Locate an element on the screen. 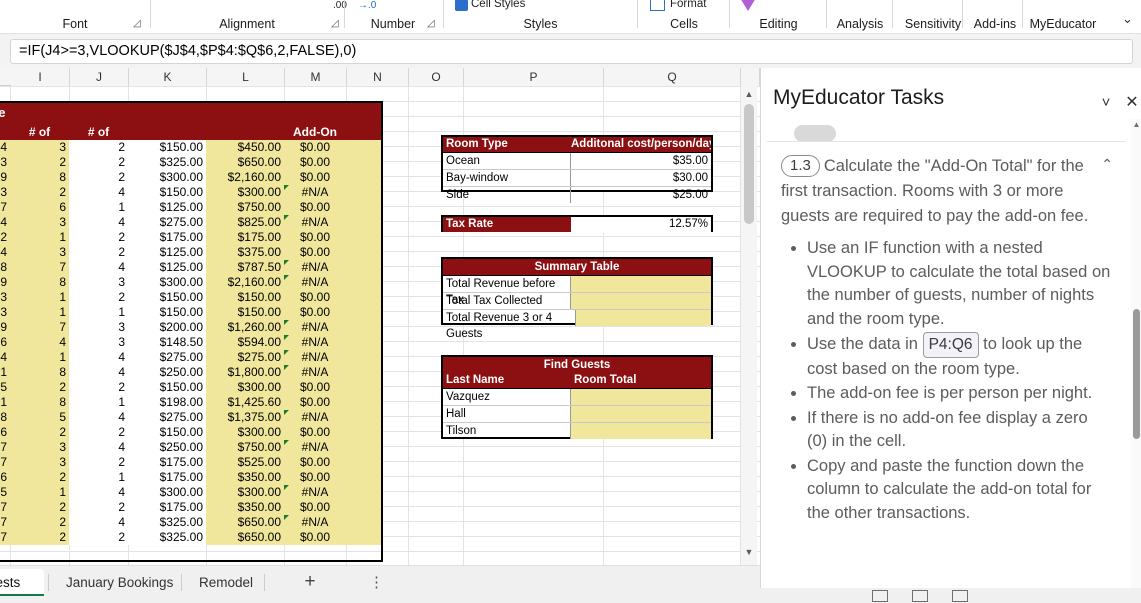 Image resolution: width=1141 pixels, height=603 pixels. booking-cell-room_total: $375.00 is located at coordinates (245, 252).